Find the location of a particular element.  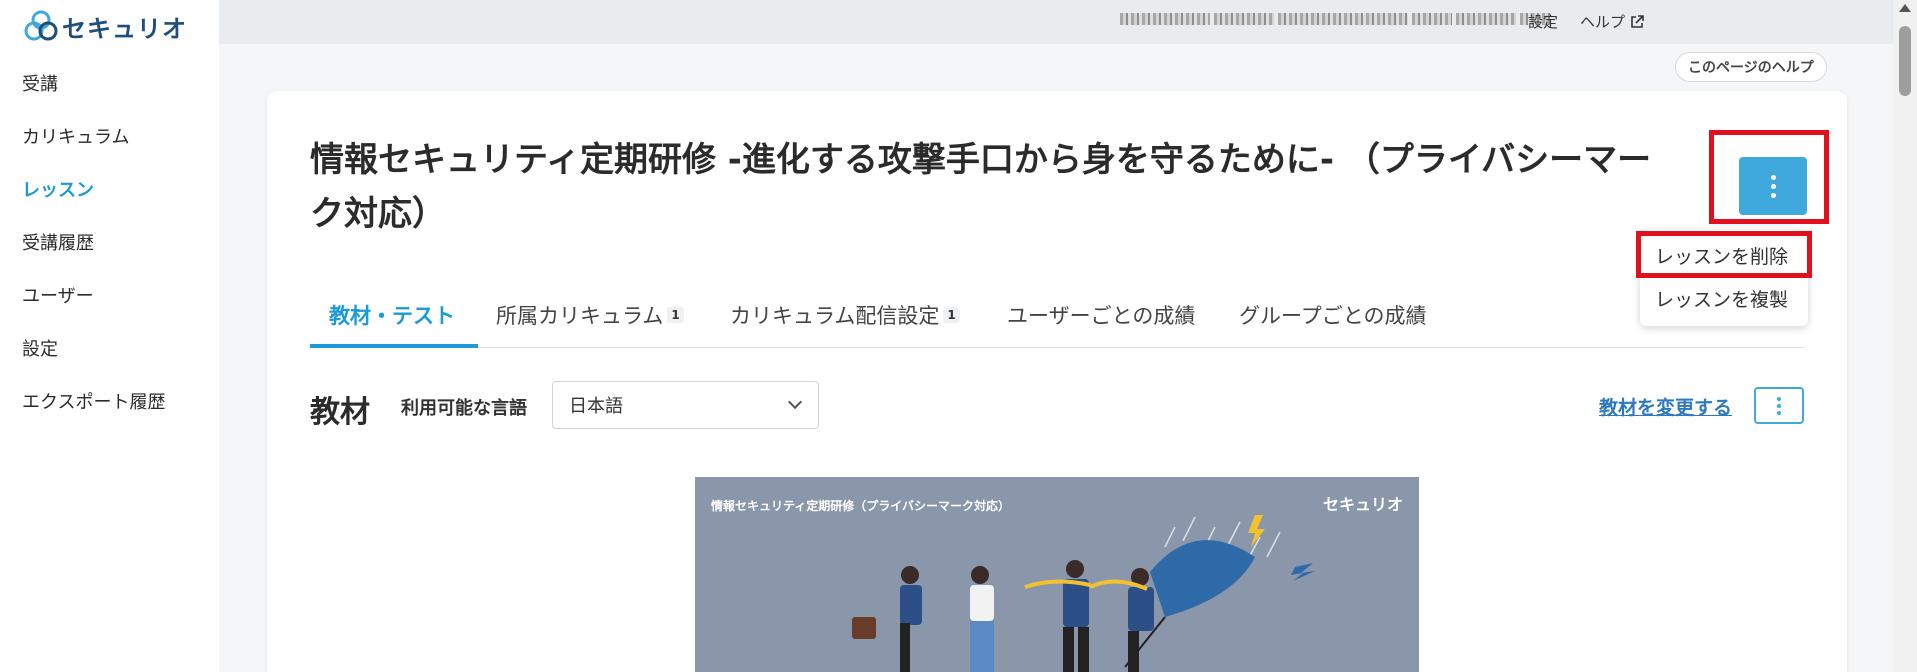

sidebar-nav: 受講 カリキュラム レッスン 受講履歴 ユーザー 設定 エクスポート履歴 is located at coordinates (109, 241).